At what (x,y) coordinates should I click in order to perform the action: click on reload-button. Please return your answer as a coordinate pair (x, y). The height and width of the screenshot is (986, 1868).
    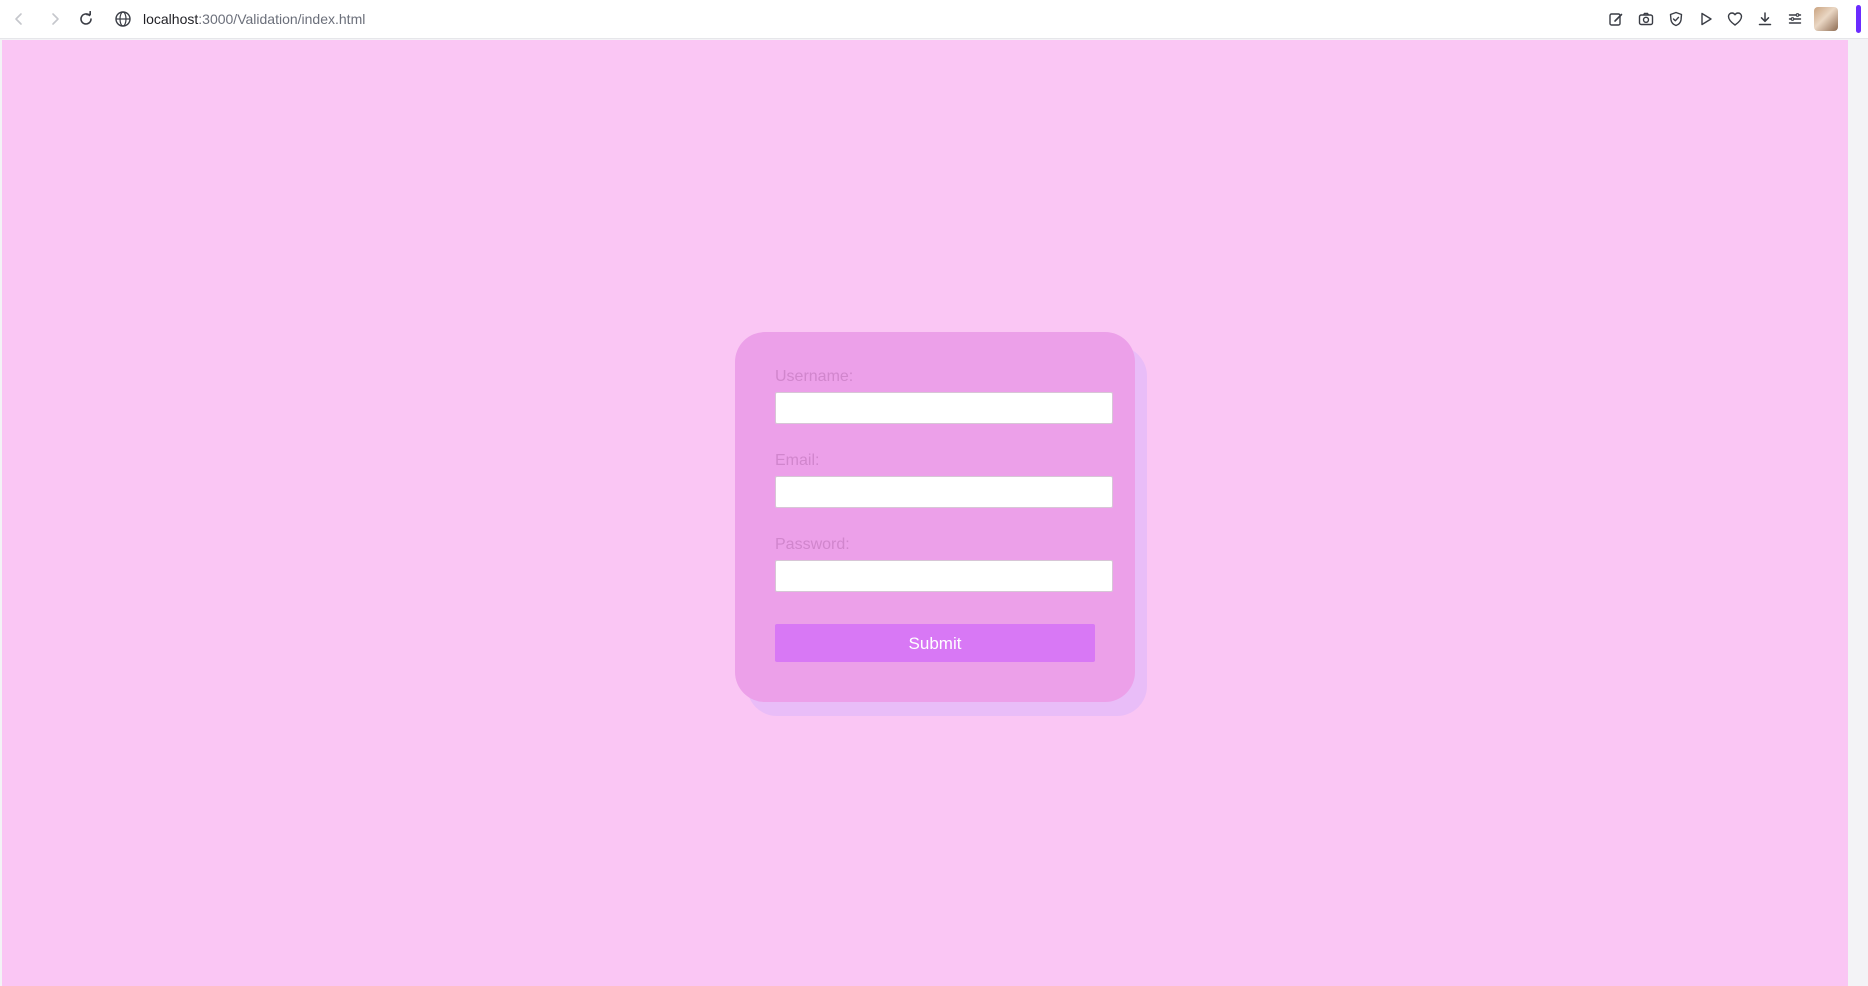
    Looking at the image, I should click on (86, 19).